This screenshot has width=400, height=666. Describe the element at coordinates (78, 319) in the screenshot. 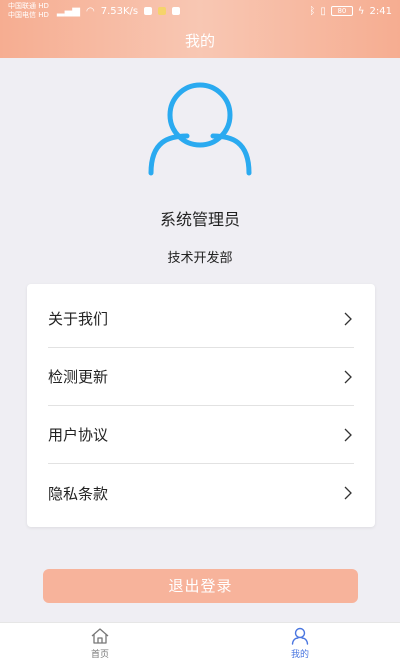

I see `menu-item-label: 关于我们` at that location.